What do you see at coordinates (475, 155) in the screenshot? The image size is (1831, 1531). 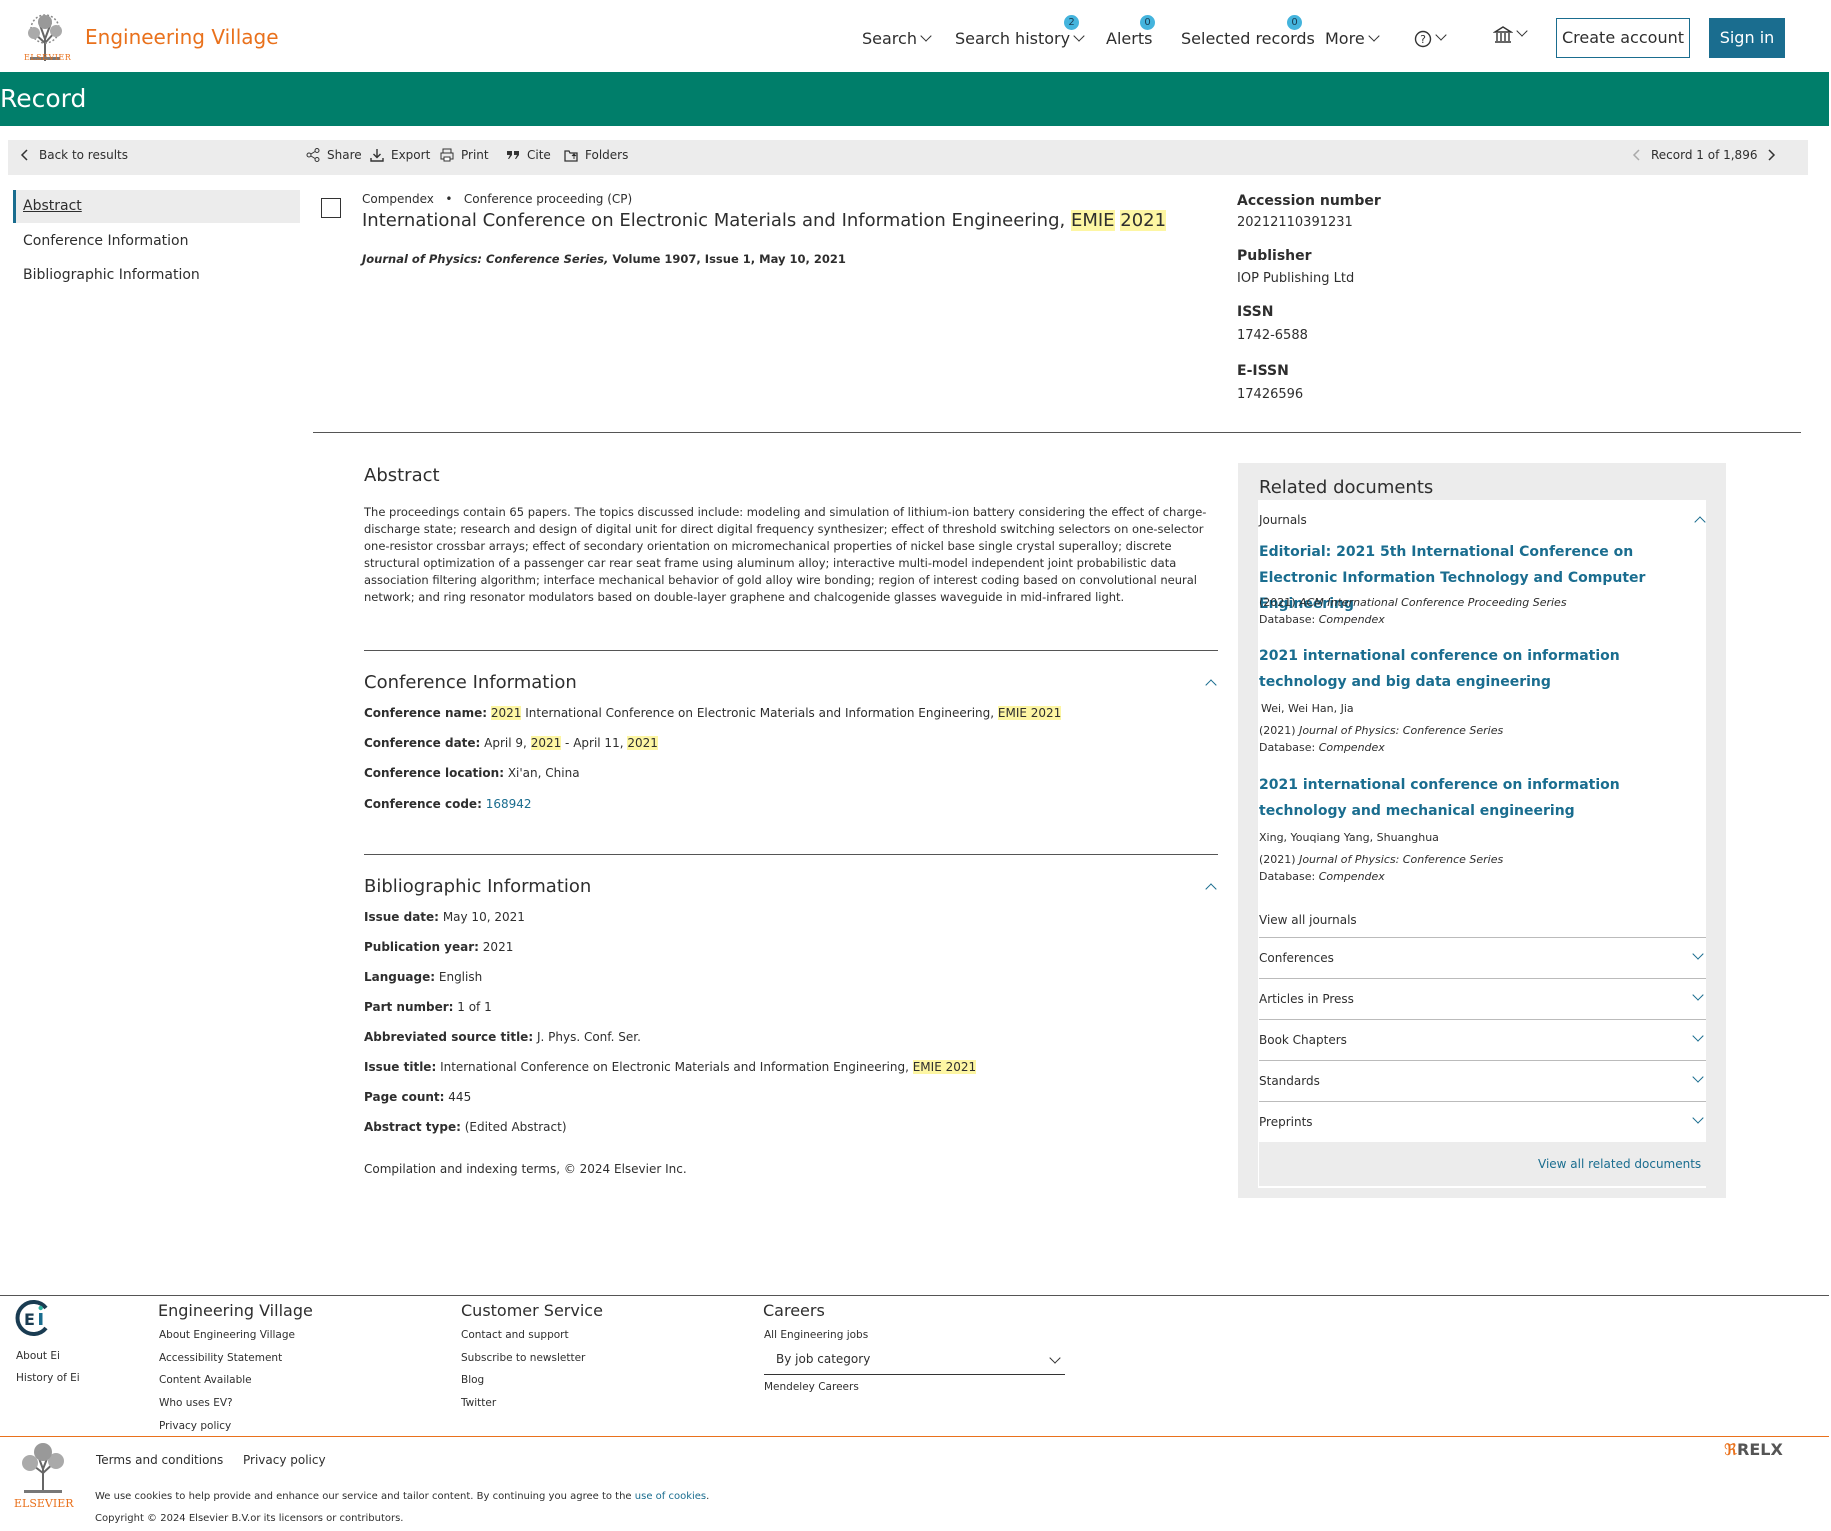 I see `print-label: Print` at bounding box center [475, 155].